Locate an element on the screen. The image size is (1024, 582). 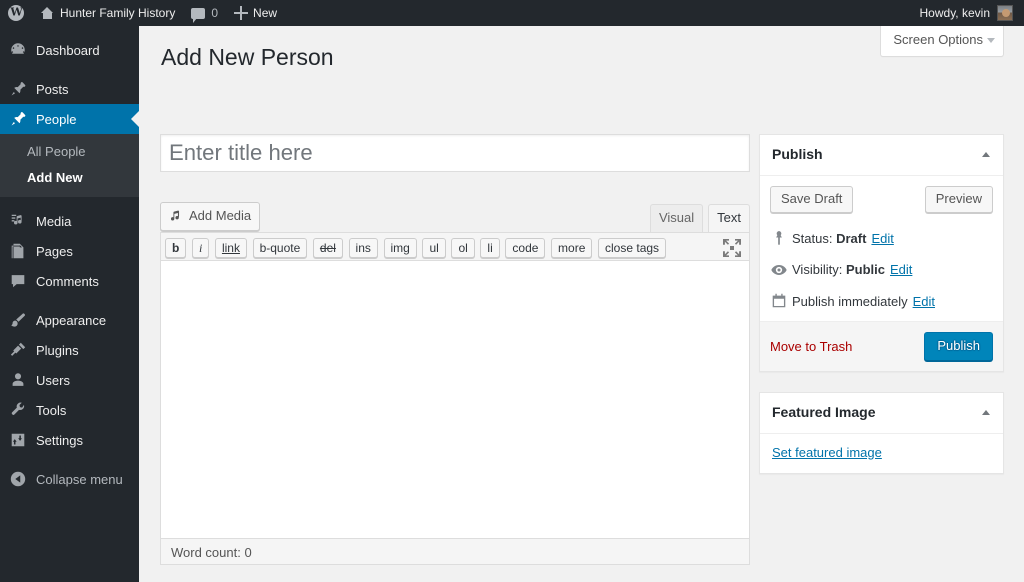
publish-schedule-label: Publish immediately is located at coordinates (850, 301).